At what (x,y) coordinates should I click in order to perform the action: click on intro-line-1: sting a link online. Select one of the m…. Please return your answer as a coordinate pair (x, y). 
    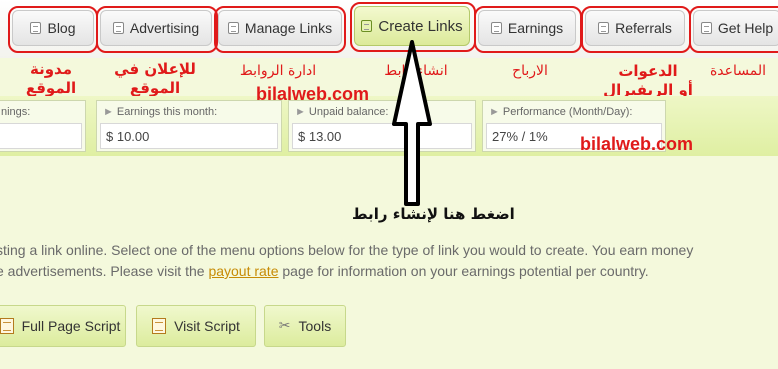
    Looking at the image, I should click on (347, 250).